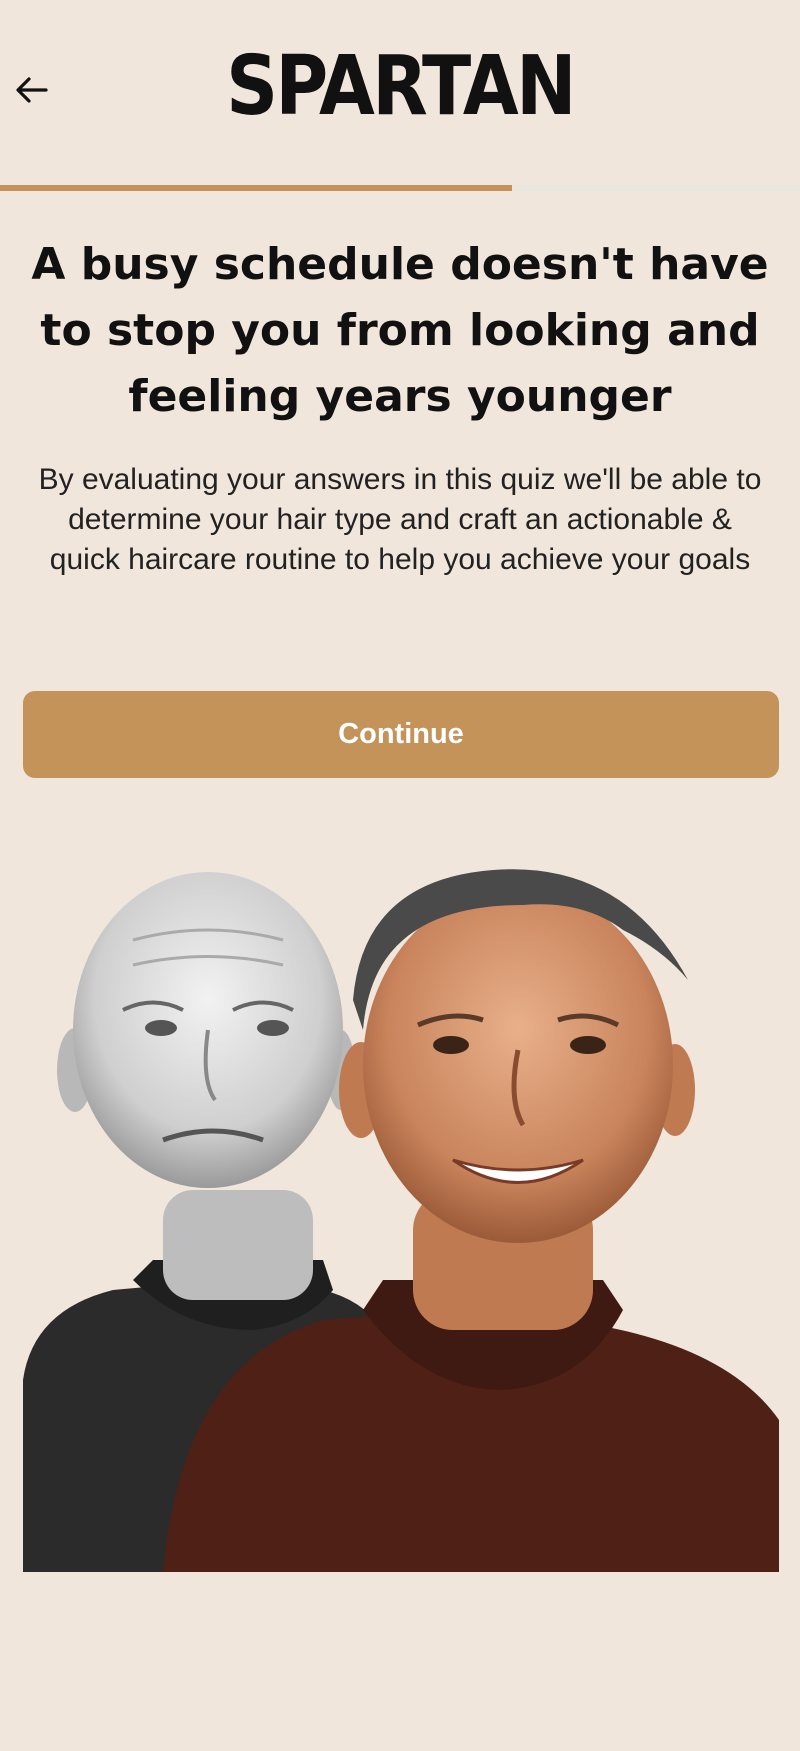  I want to click on arrow-left-icon, so click(32, 90).